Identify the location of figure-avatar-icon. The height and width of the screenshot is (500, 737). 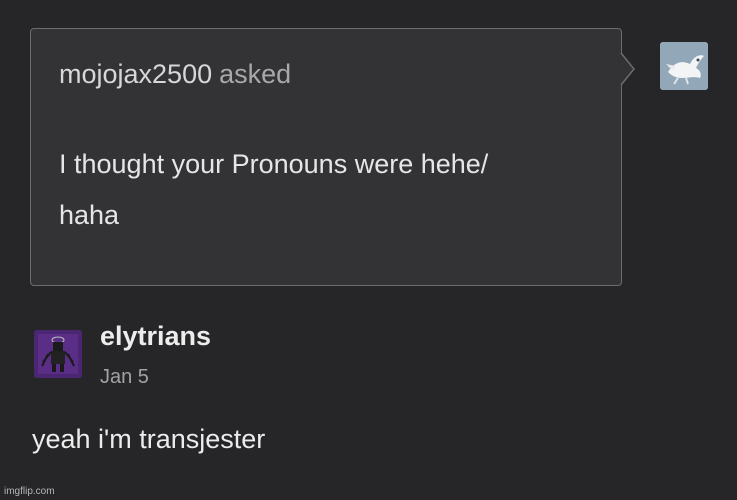
(58, 354).